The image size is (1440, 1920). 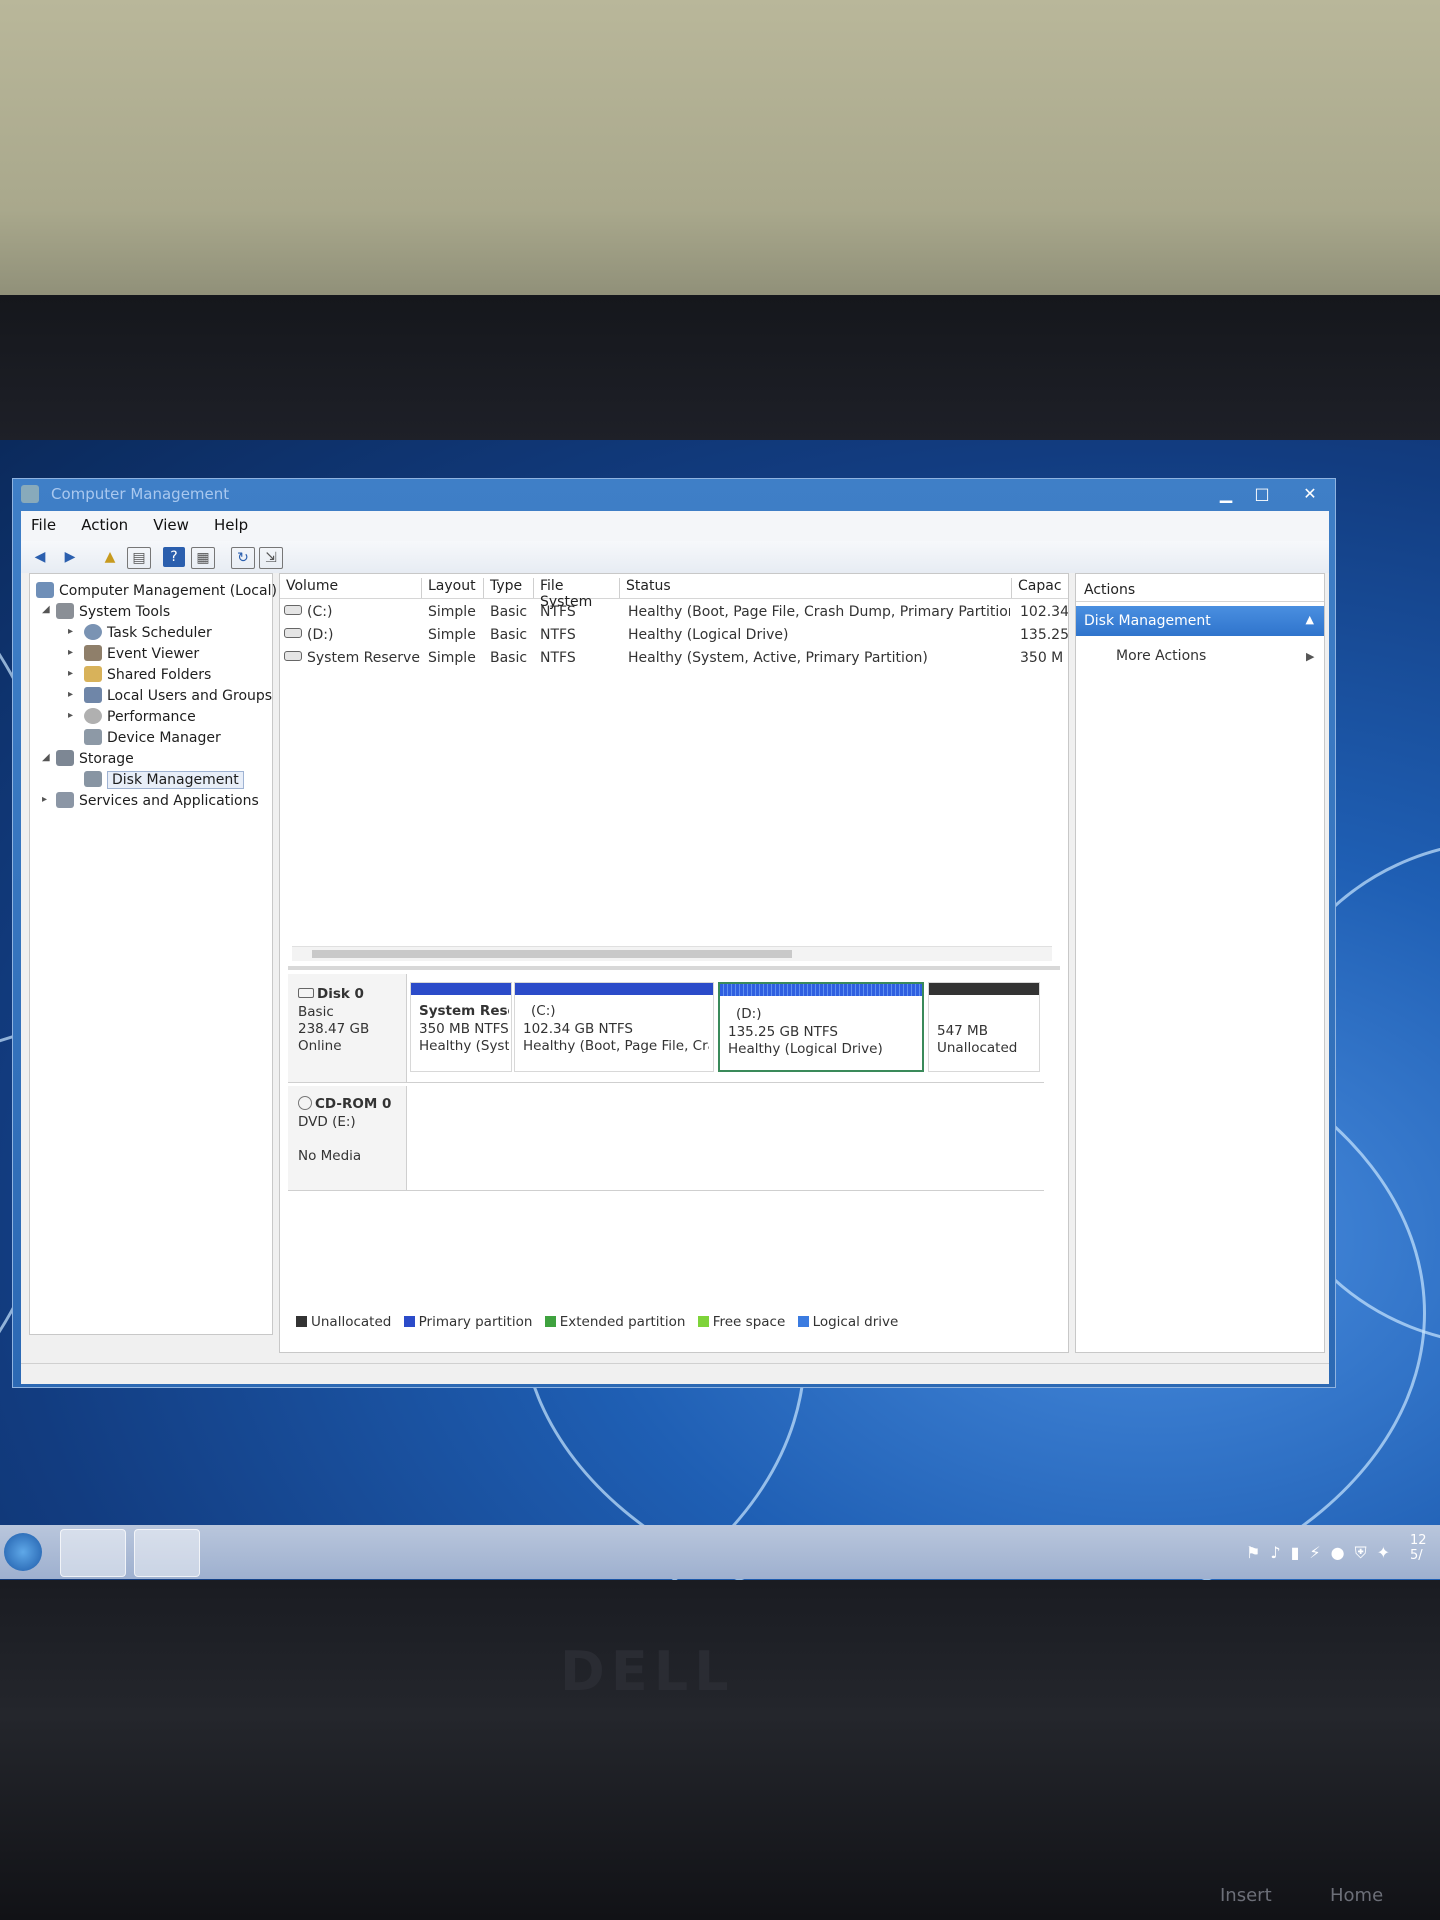 I want to click on shield-icon: ⛨, so click(x=1366, y=1552).